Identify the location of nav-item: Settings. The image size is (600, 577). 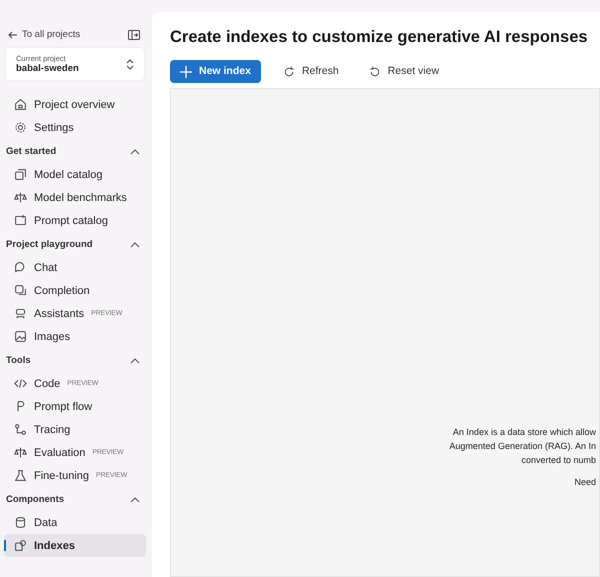
(75, 128).